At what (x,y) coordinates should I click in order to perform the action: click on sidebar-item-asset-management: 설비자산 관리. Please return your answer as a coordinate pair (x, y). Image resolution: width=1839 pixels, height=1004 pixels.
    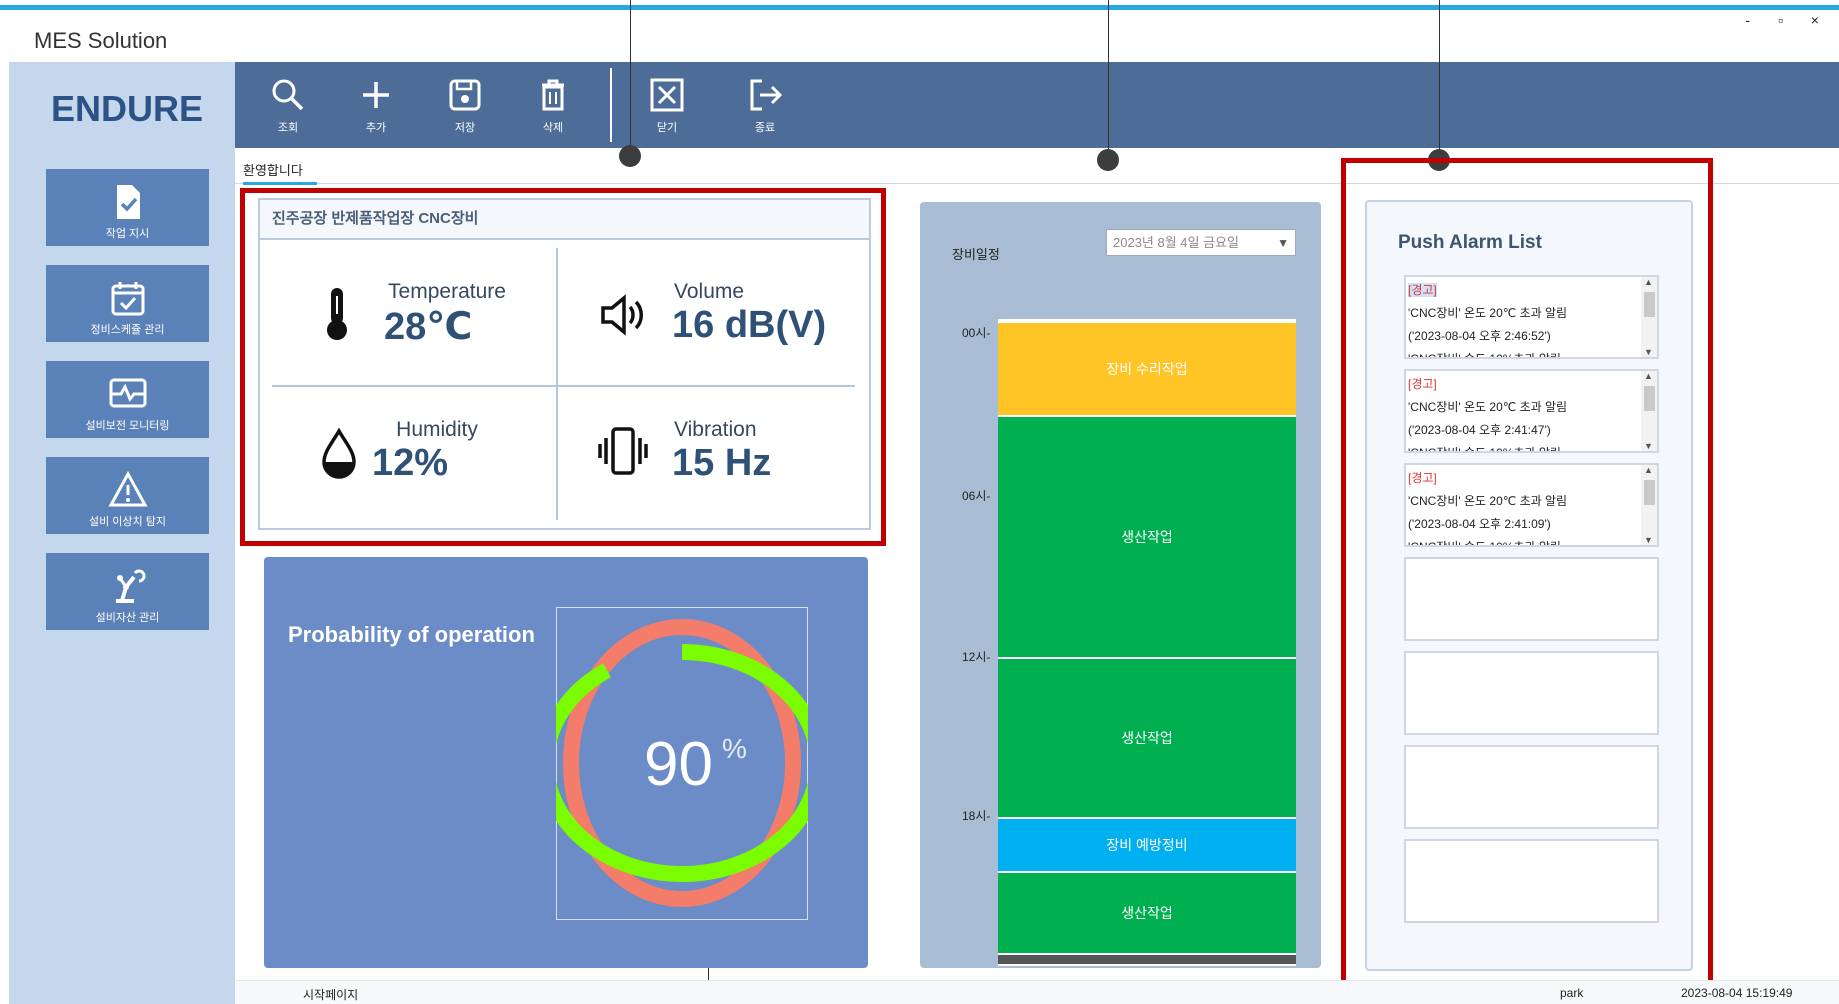
    Looking at the image, I should click on (127, 591).